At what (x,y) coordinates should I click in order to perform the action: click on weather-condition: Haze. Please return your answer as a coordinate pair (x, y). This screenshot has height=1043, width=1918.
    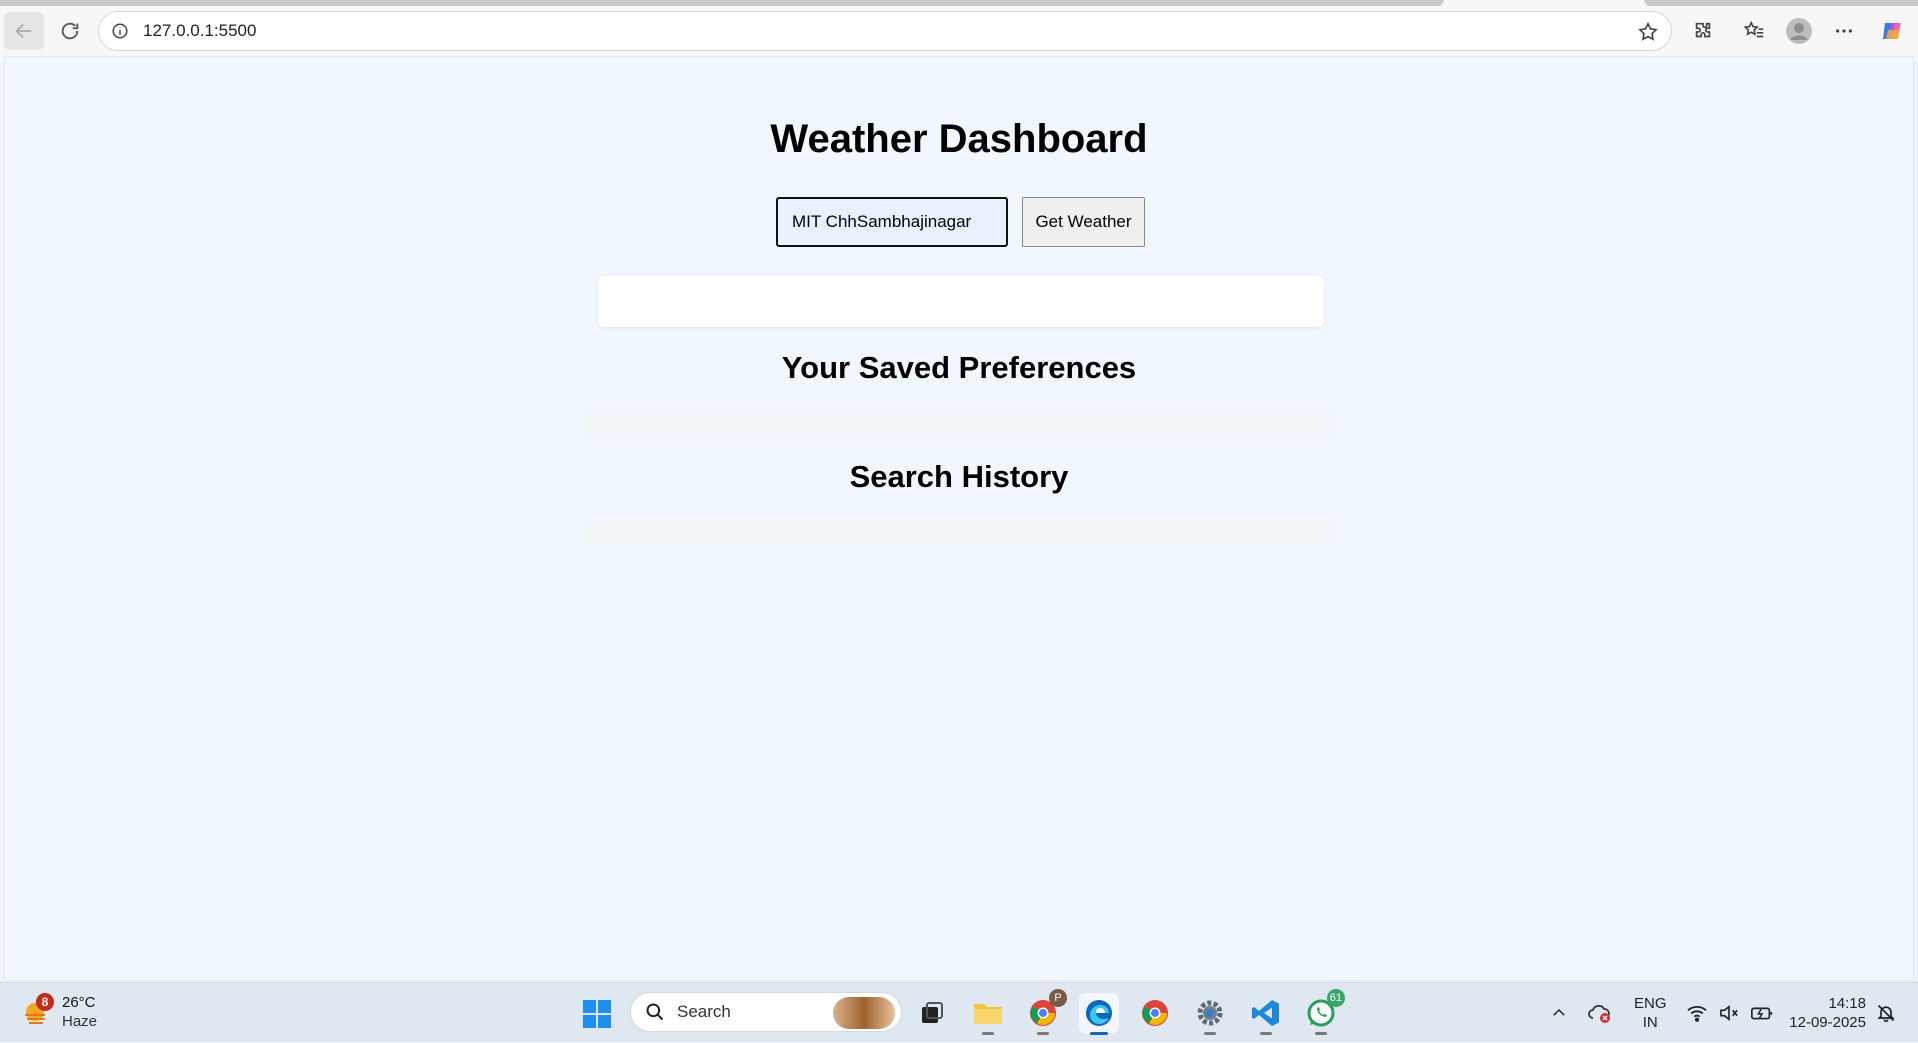
    Looking at the image, I should click on (80, 1021).